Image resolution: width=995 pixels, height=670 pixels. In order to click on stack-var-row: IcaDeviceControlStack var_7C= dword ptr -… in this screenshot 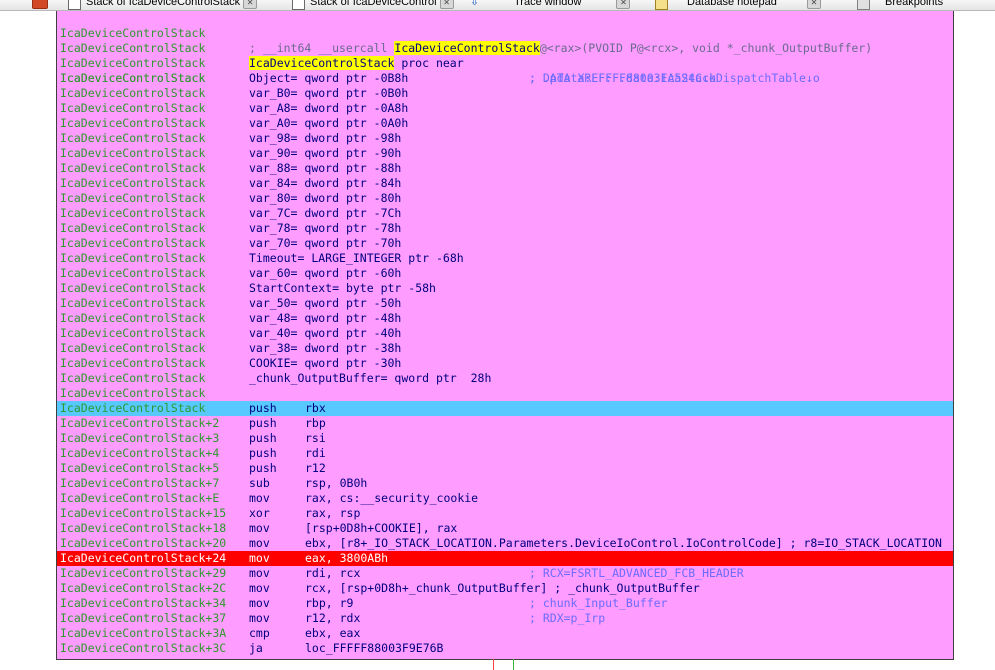, I will do `click(505, 213)`.